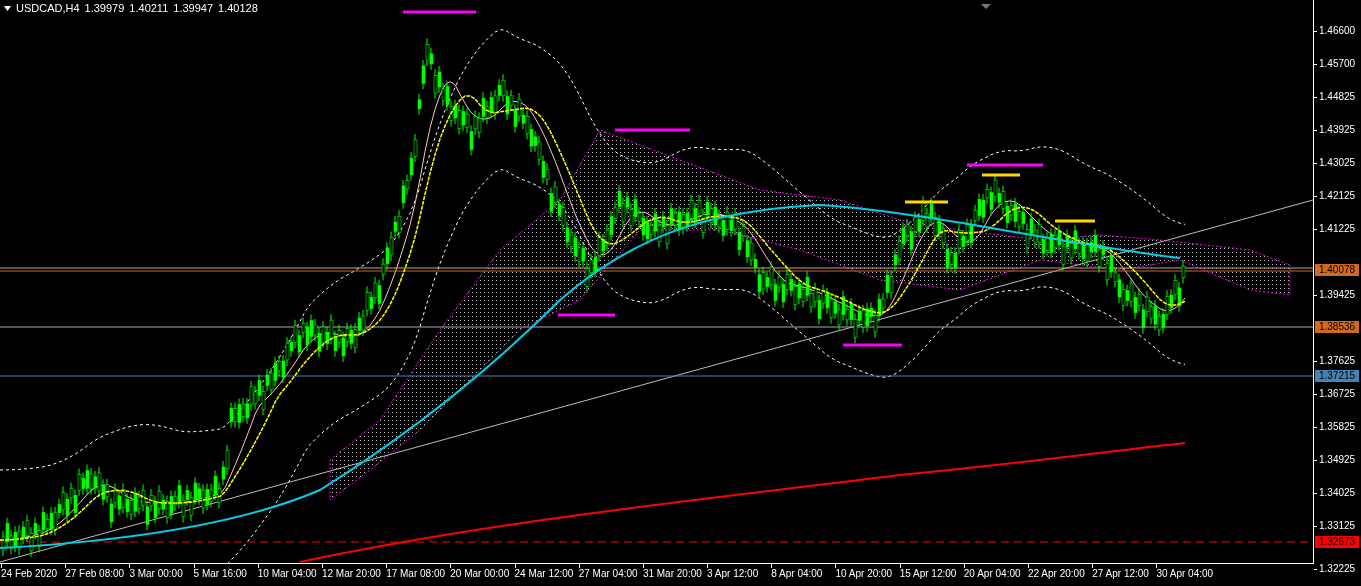  Describe the element at coordinates (7, 8) in the screenshot. I see `dropdown-triangle-icon` at that location.